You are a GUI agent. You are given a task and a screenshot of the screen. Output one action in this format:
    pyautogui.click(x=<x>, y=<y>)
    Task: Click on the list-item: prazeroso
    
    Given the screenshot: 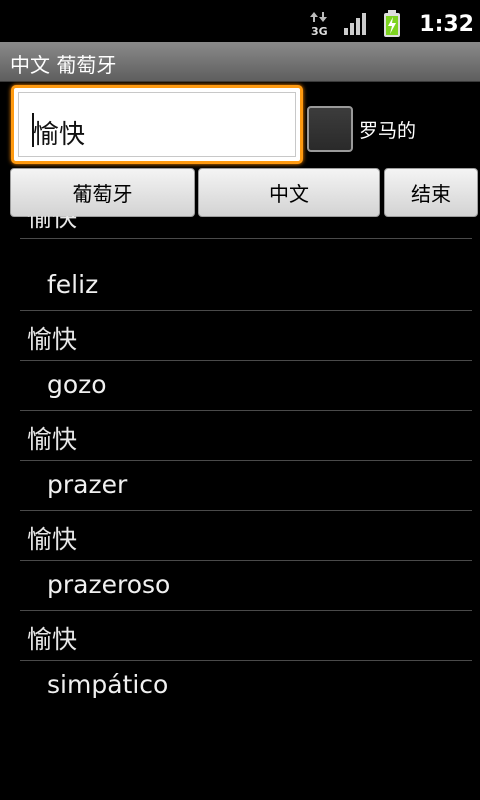 What is the action you would take?
    pyautogui.click(x=246, y=586)
    